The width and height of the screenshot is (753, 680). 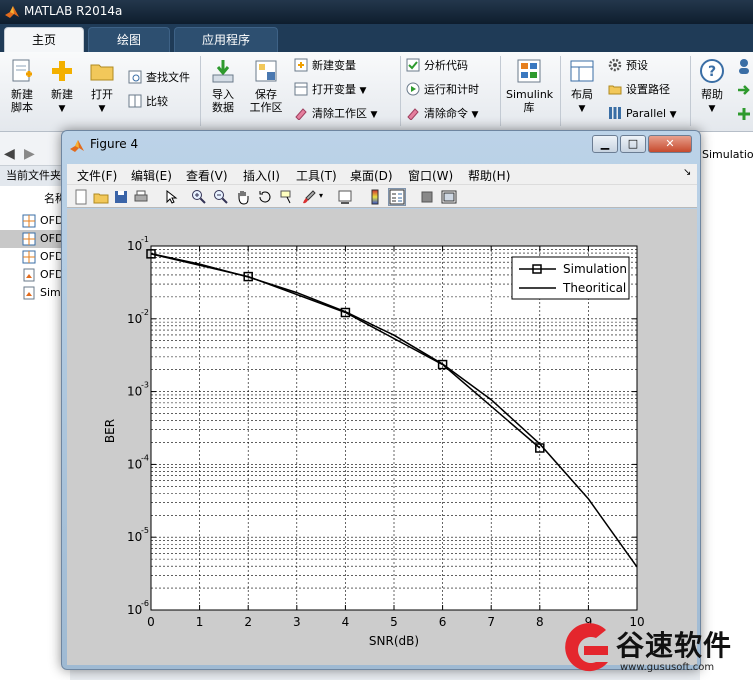 I want to click on y-tick-exponent: -6, so click(x=145, y=603).